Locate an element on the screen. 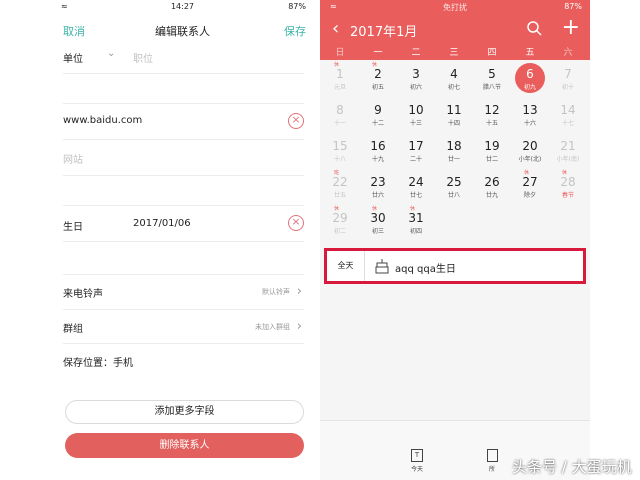 The height and width of the screenshot is (480, 640). calendar-day: 24 廿七 is located at coordinates (416, 186).